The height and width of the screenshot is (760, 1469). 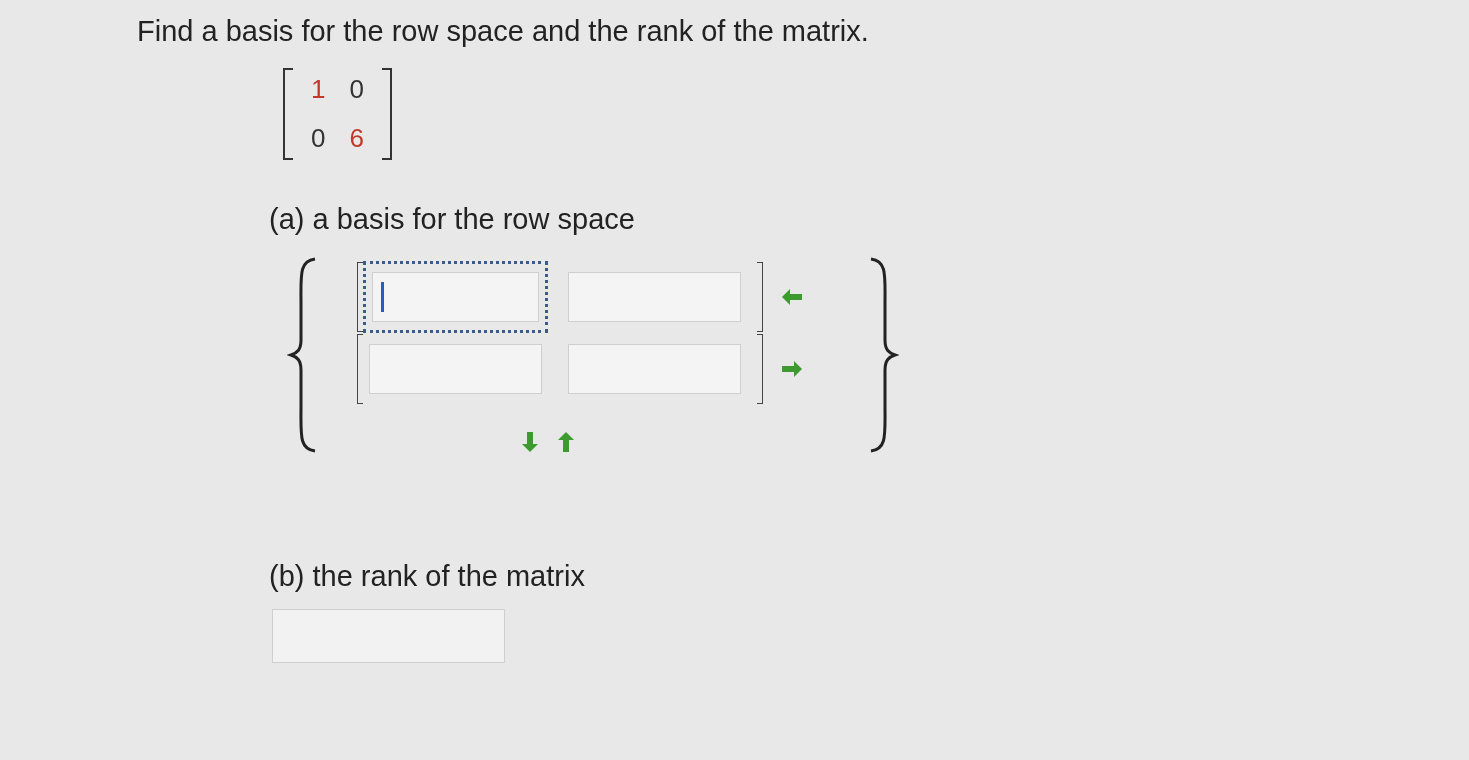 What do you see at coordinates (427, 576) in the screenshot?
I see `part-b-label: (b) the rank of the matrix` at bounding box center [427, 576].